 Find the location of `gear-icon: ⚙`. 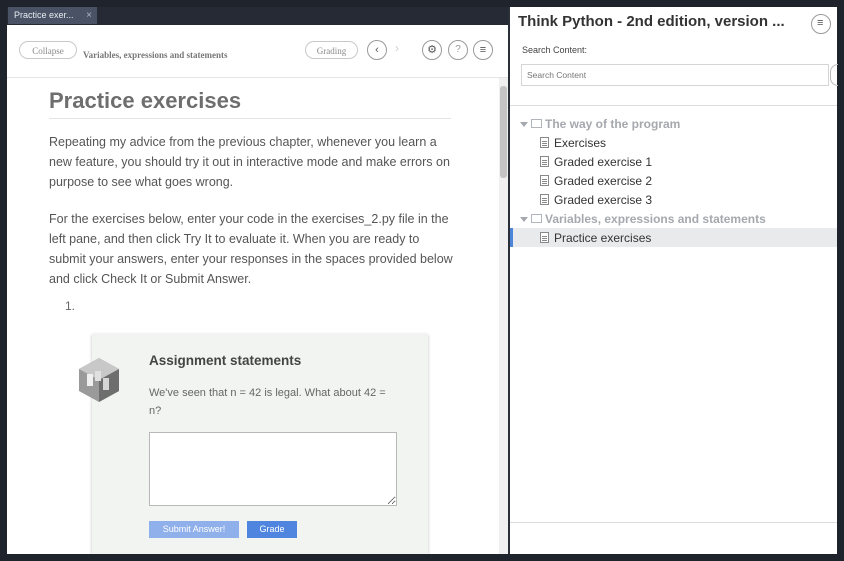

gear-icon: ⚙ is located at coordinates (432, 50).